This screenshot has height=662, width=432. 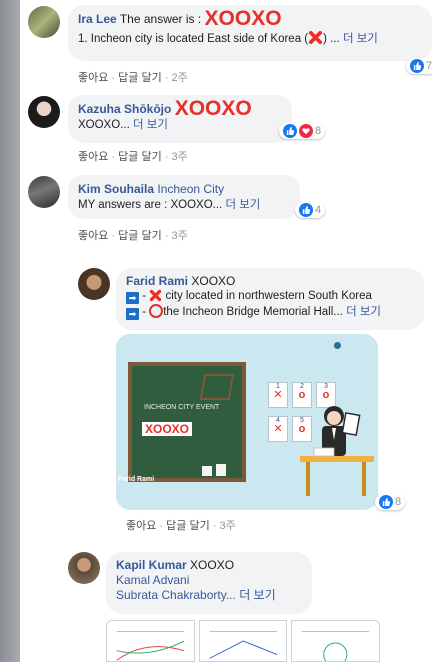 I want to click on comment-image, so click(x=243, y=641).